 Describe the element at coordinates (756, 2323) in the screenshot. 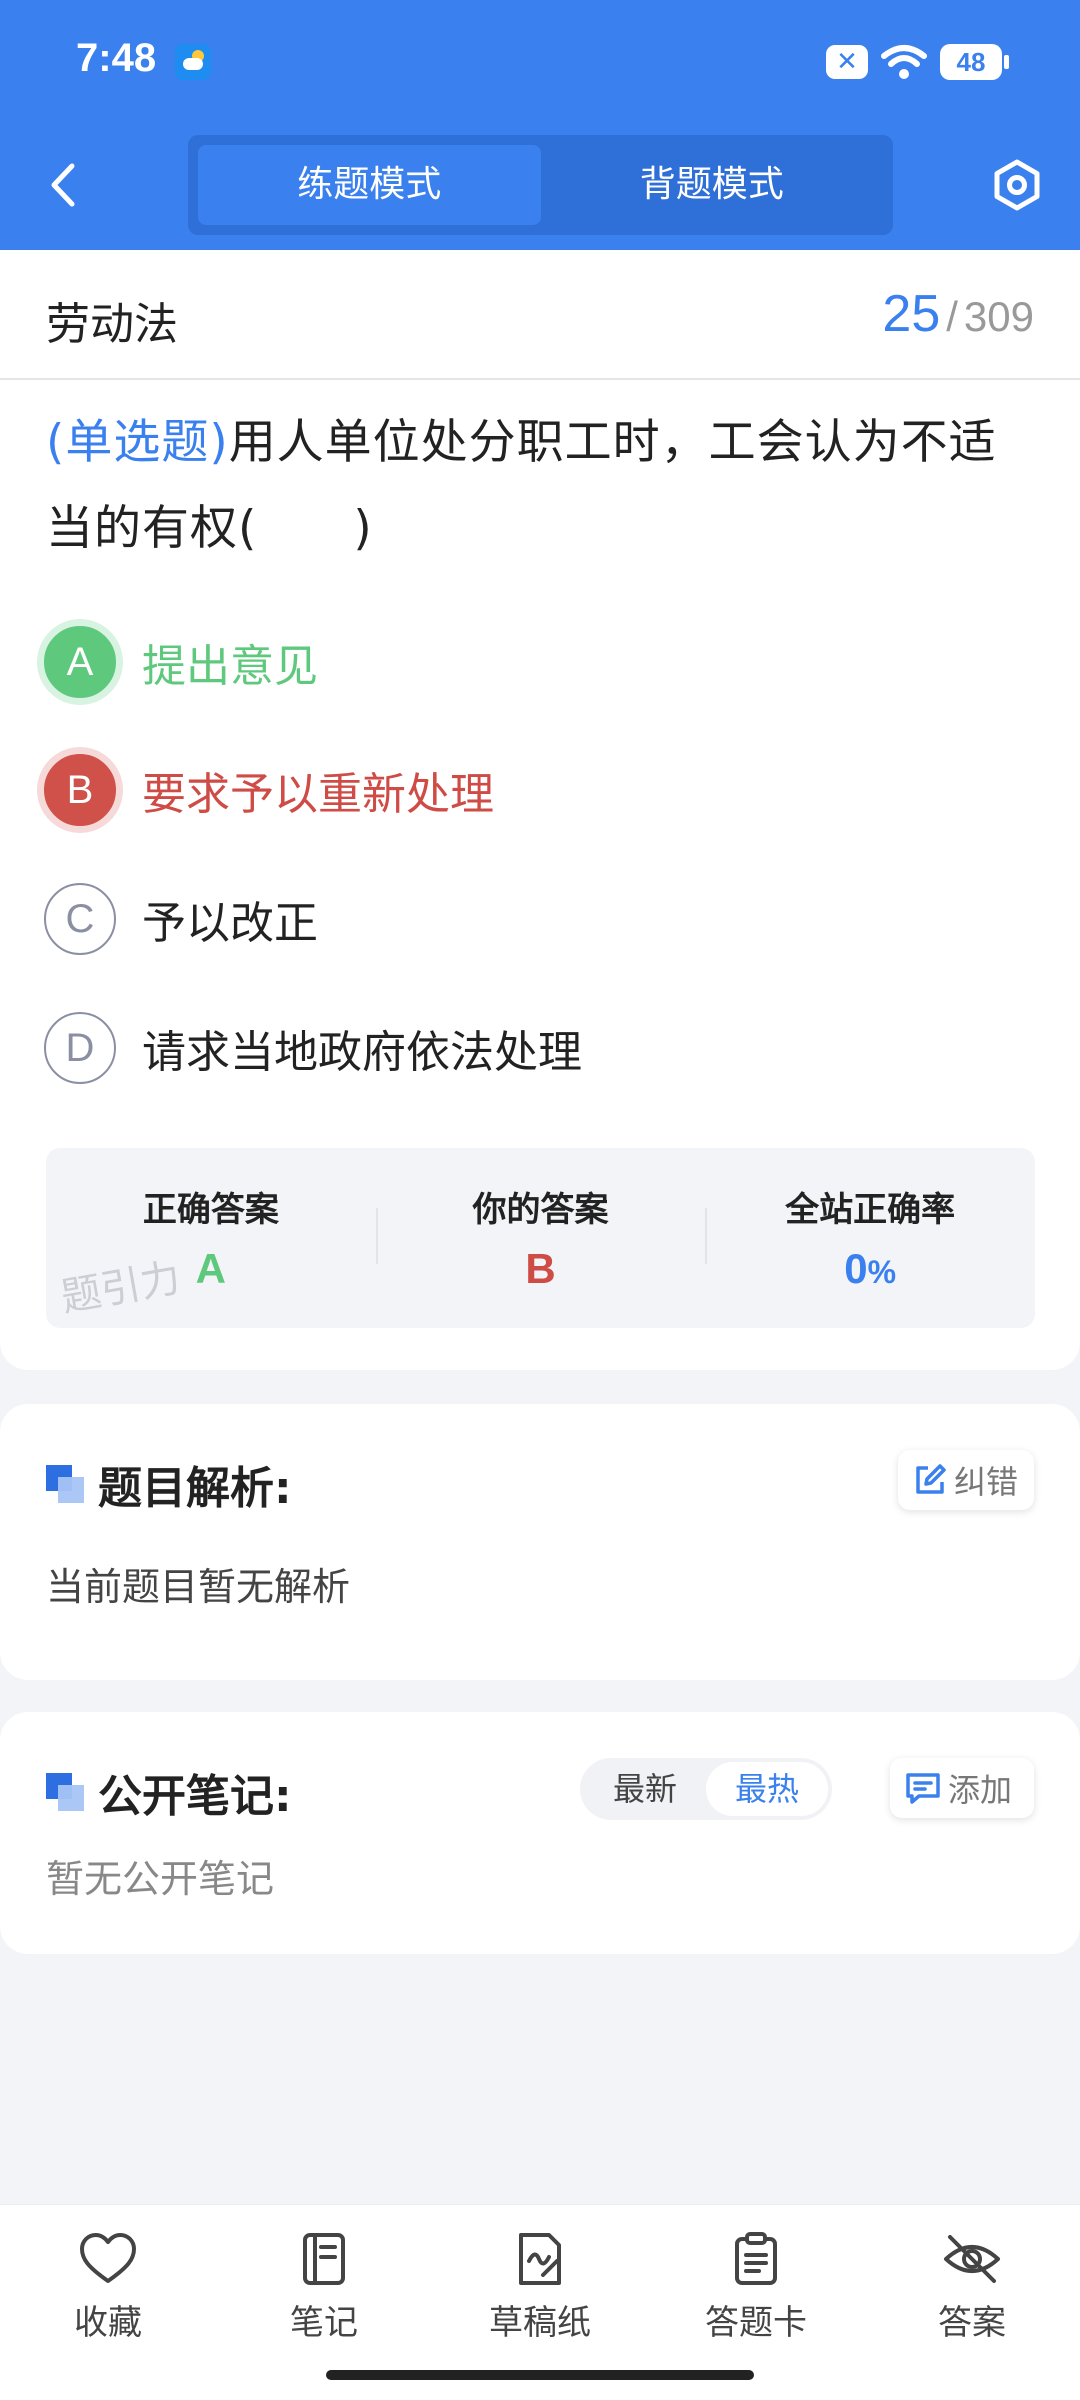

I see `nav-answer-card-label: 答题卡` at that location.